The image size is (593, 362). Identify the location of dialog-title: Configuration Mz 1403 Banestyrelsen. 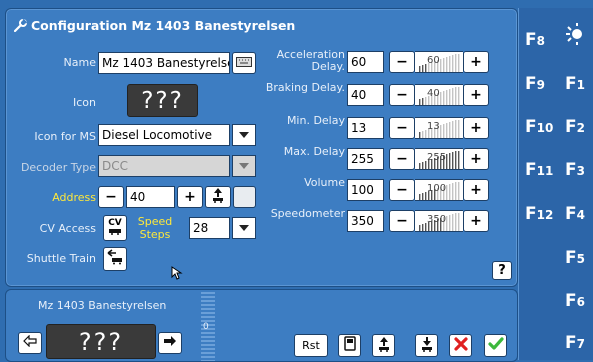
(154, 26).